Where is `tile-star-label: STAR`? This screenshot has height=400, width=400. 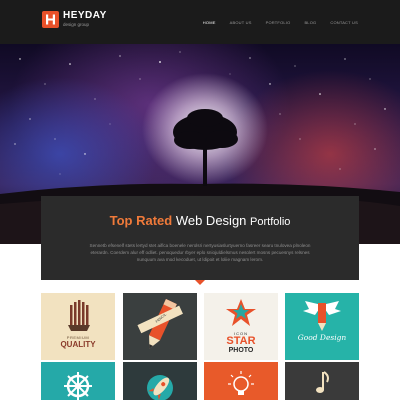
tile-star-label: STAR is located at coordinates (241, 341).